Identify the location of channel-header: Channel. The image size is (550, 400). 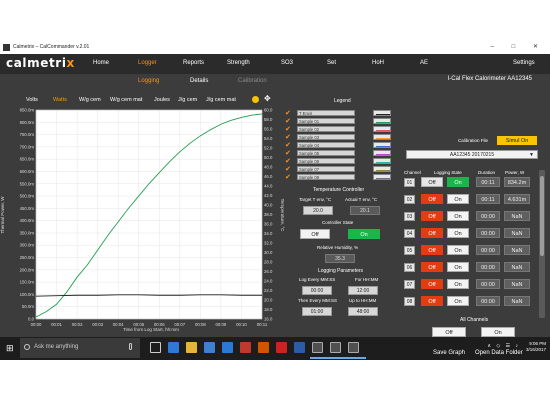
(412, 172).